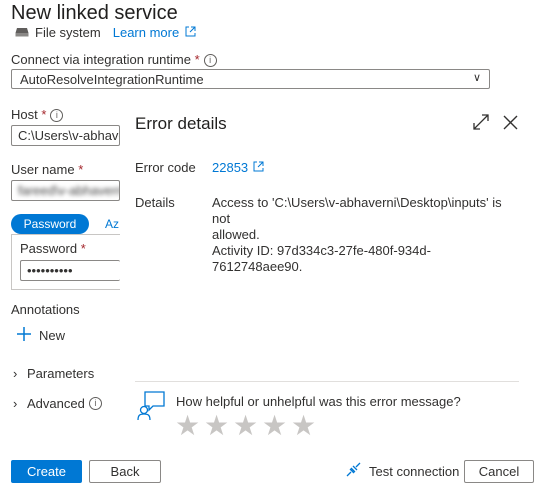 This screenshot has width=540, height=492. Describe the element at coordinates (106, 224) in the screenshot. I see `tab-azure-key-vault: Az` at that location.